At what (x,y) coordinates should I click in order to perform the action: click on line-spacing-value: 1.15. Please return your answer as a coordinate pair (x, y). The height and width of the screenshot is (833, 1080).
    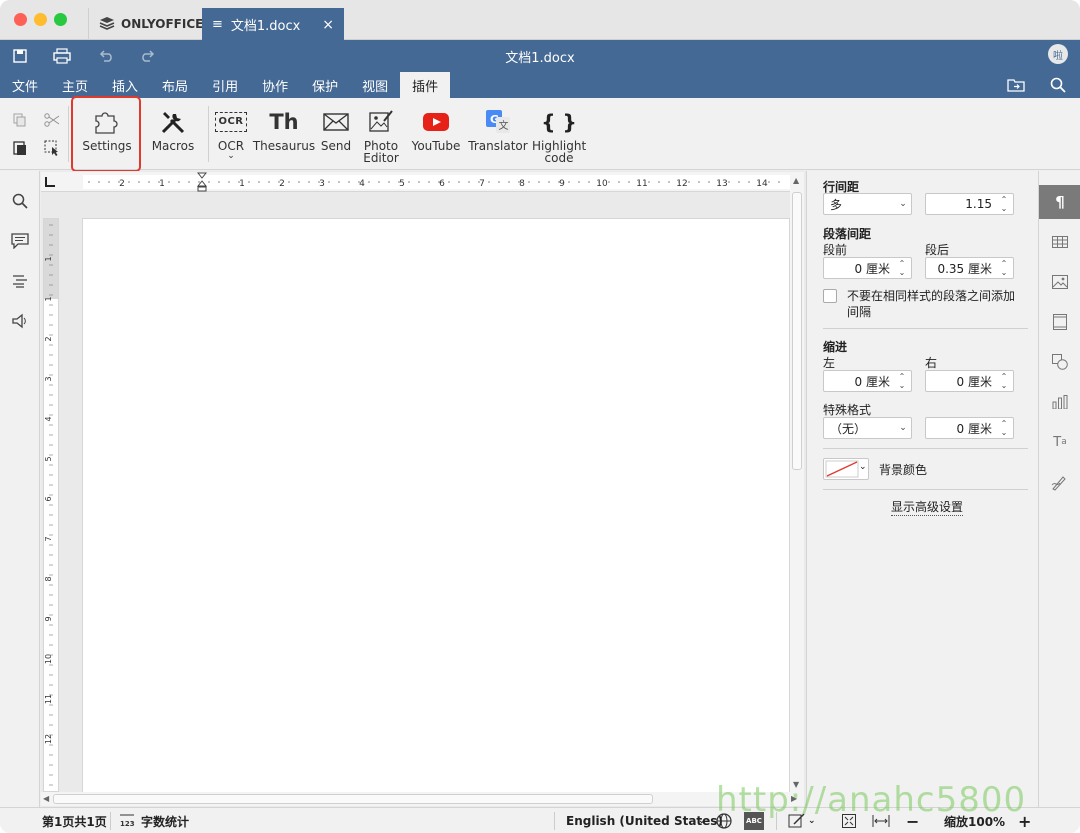
    Looking at the image, I should click on (978, 204).